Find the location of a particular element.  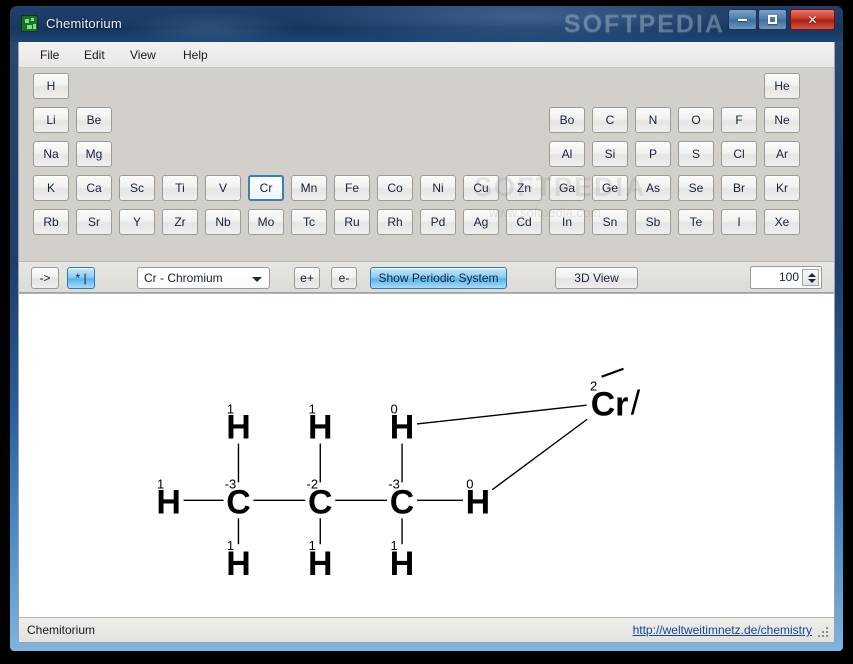

element-select: Cr - Chromium is located at coordinates (203, 278).